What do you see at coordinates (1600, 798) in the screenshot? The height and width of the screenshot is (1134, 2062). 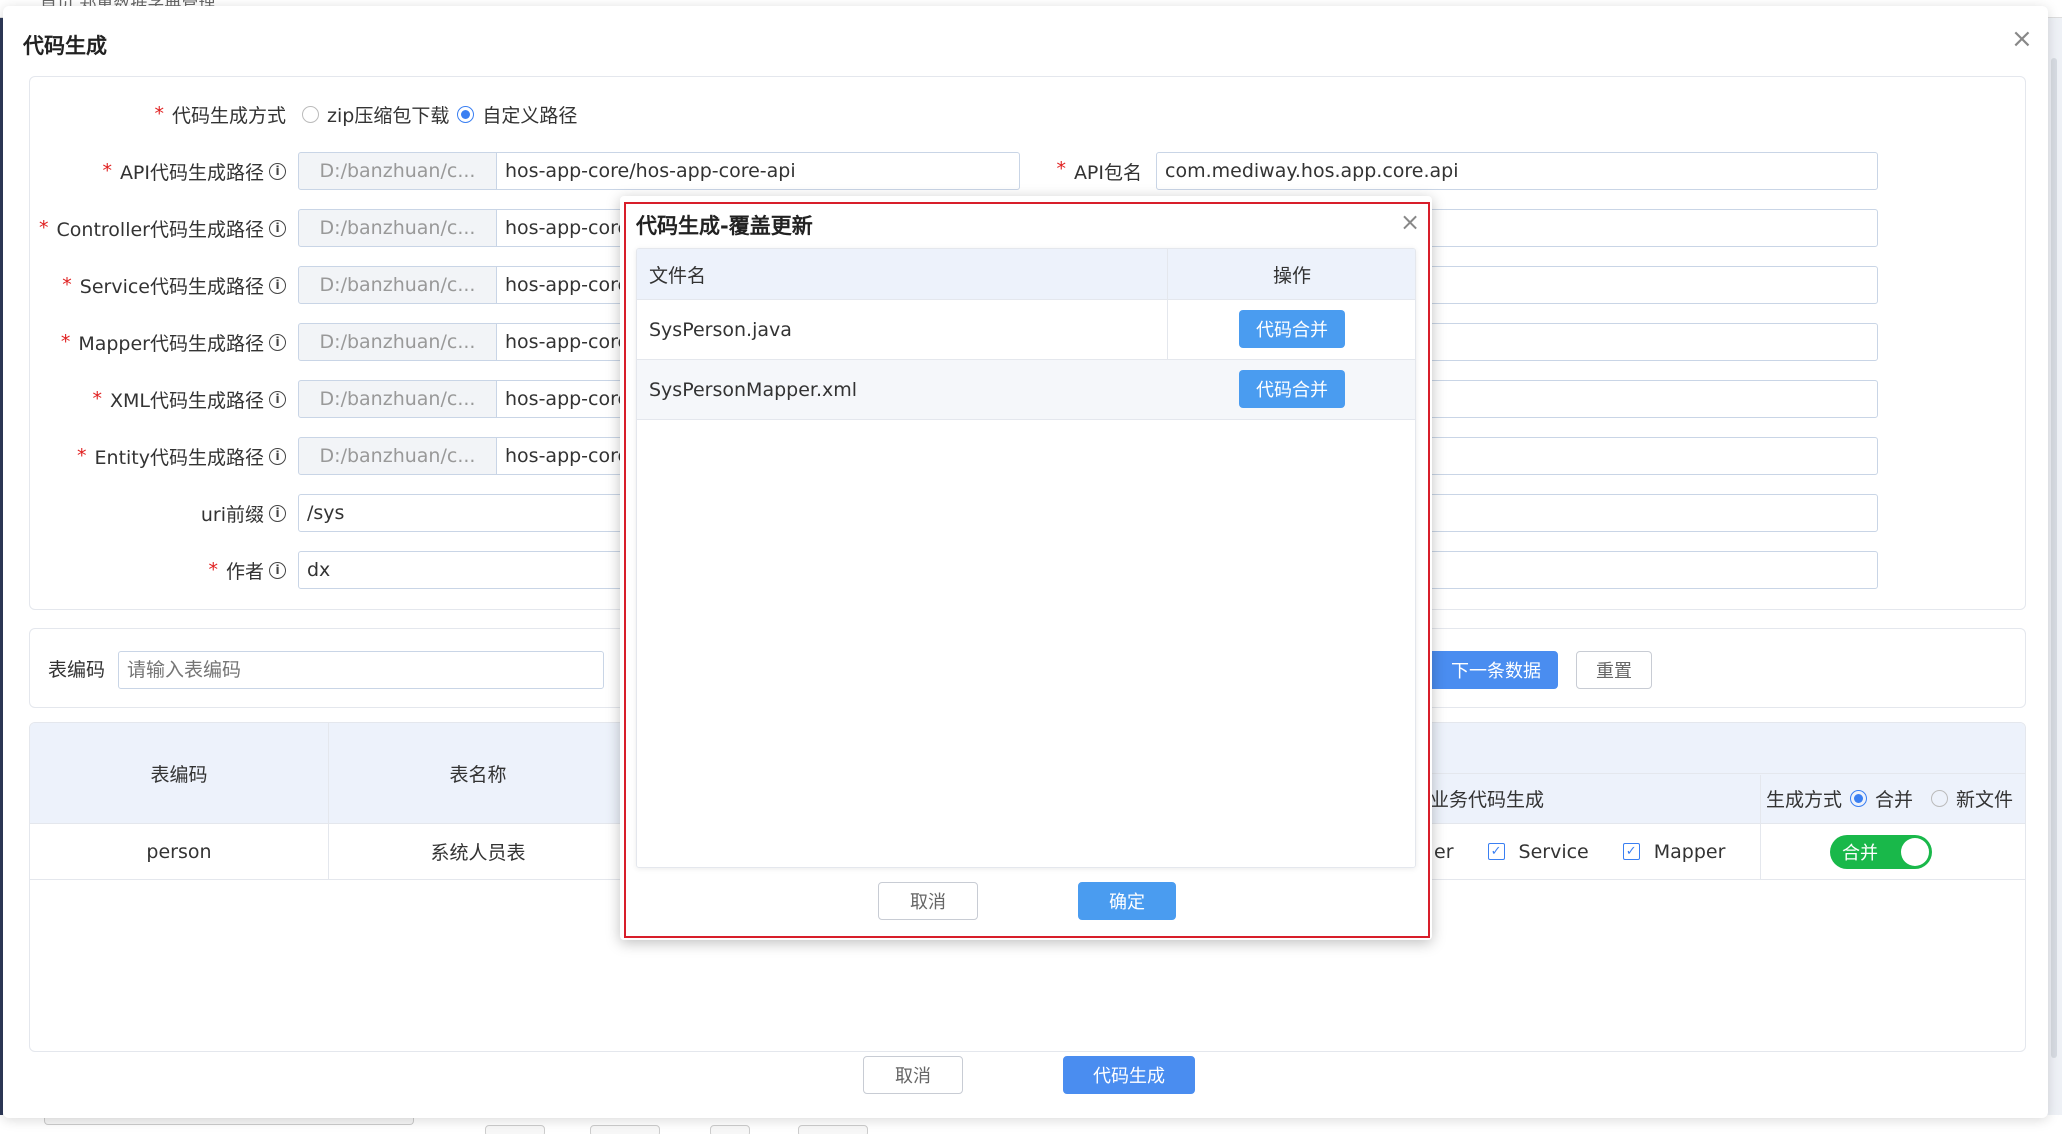 I see `col-header-business: 业务代码生成` at bounding box center [1600, 798].